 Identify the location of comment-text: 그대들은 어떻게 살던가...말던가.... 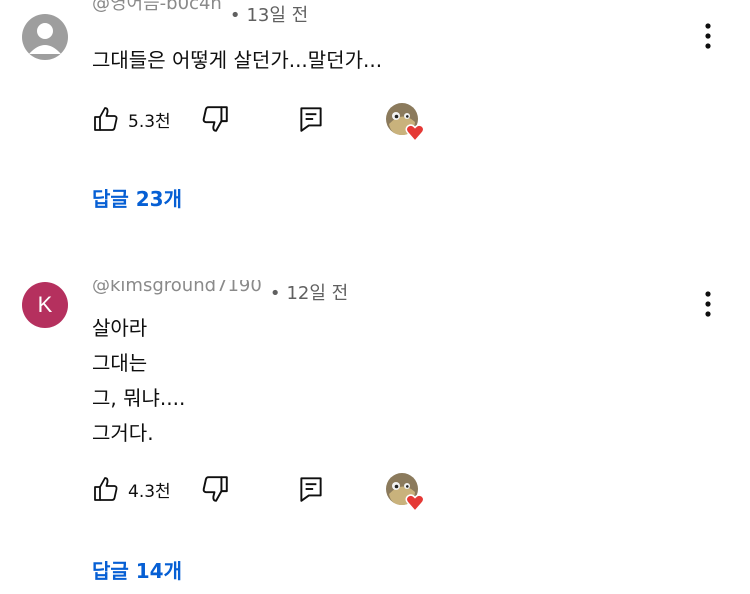
(237, 60).